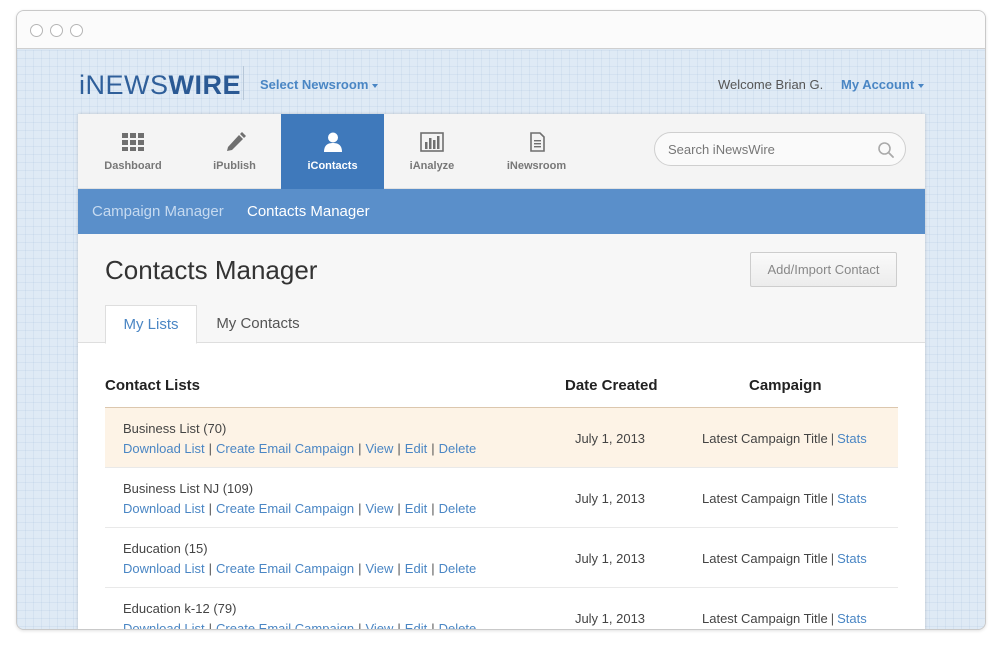 The height and width of the screenshot is (651, 1002). Describe the element at coordinates (501, 211) in the screenshot. I see `sub-nav: Campaign Manager Contacts Manager` at that location.